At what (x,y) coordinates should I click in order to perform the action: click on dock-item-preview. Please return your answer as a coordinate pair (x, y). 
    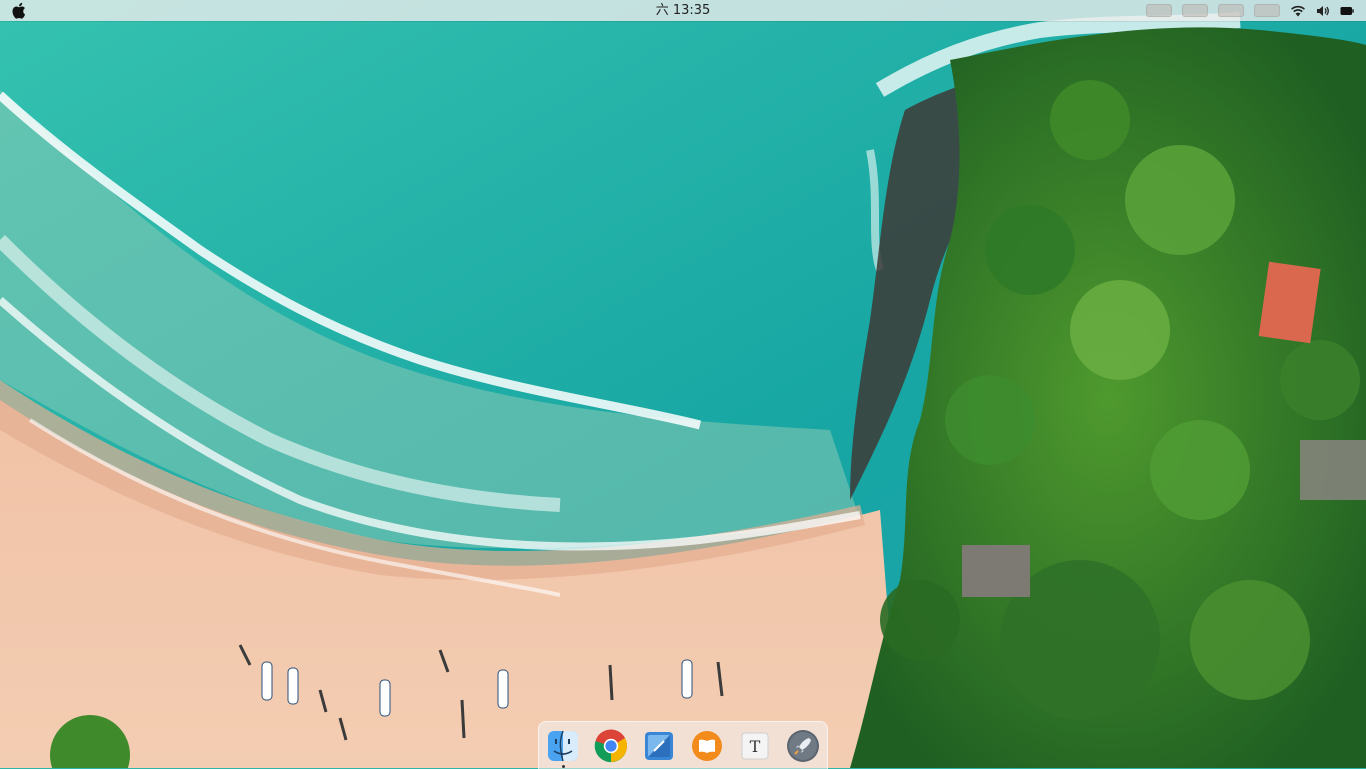
    Looking at the image, I should click on (659, 746).